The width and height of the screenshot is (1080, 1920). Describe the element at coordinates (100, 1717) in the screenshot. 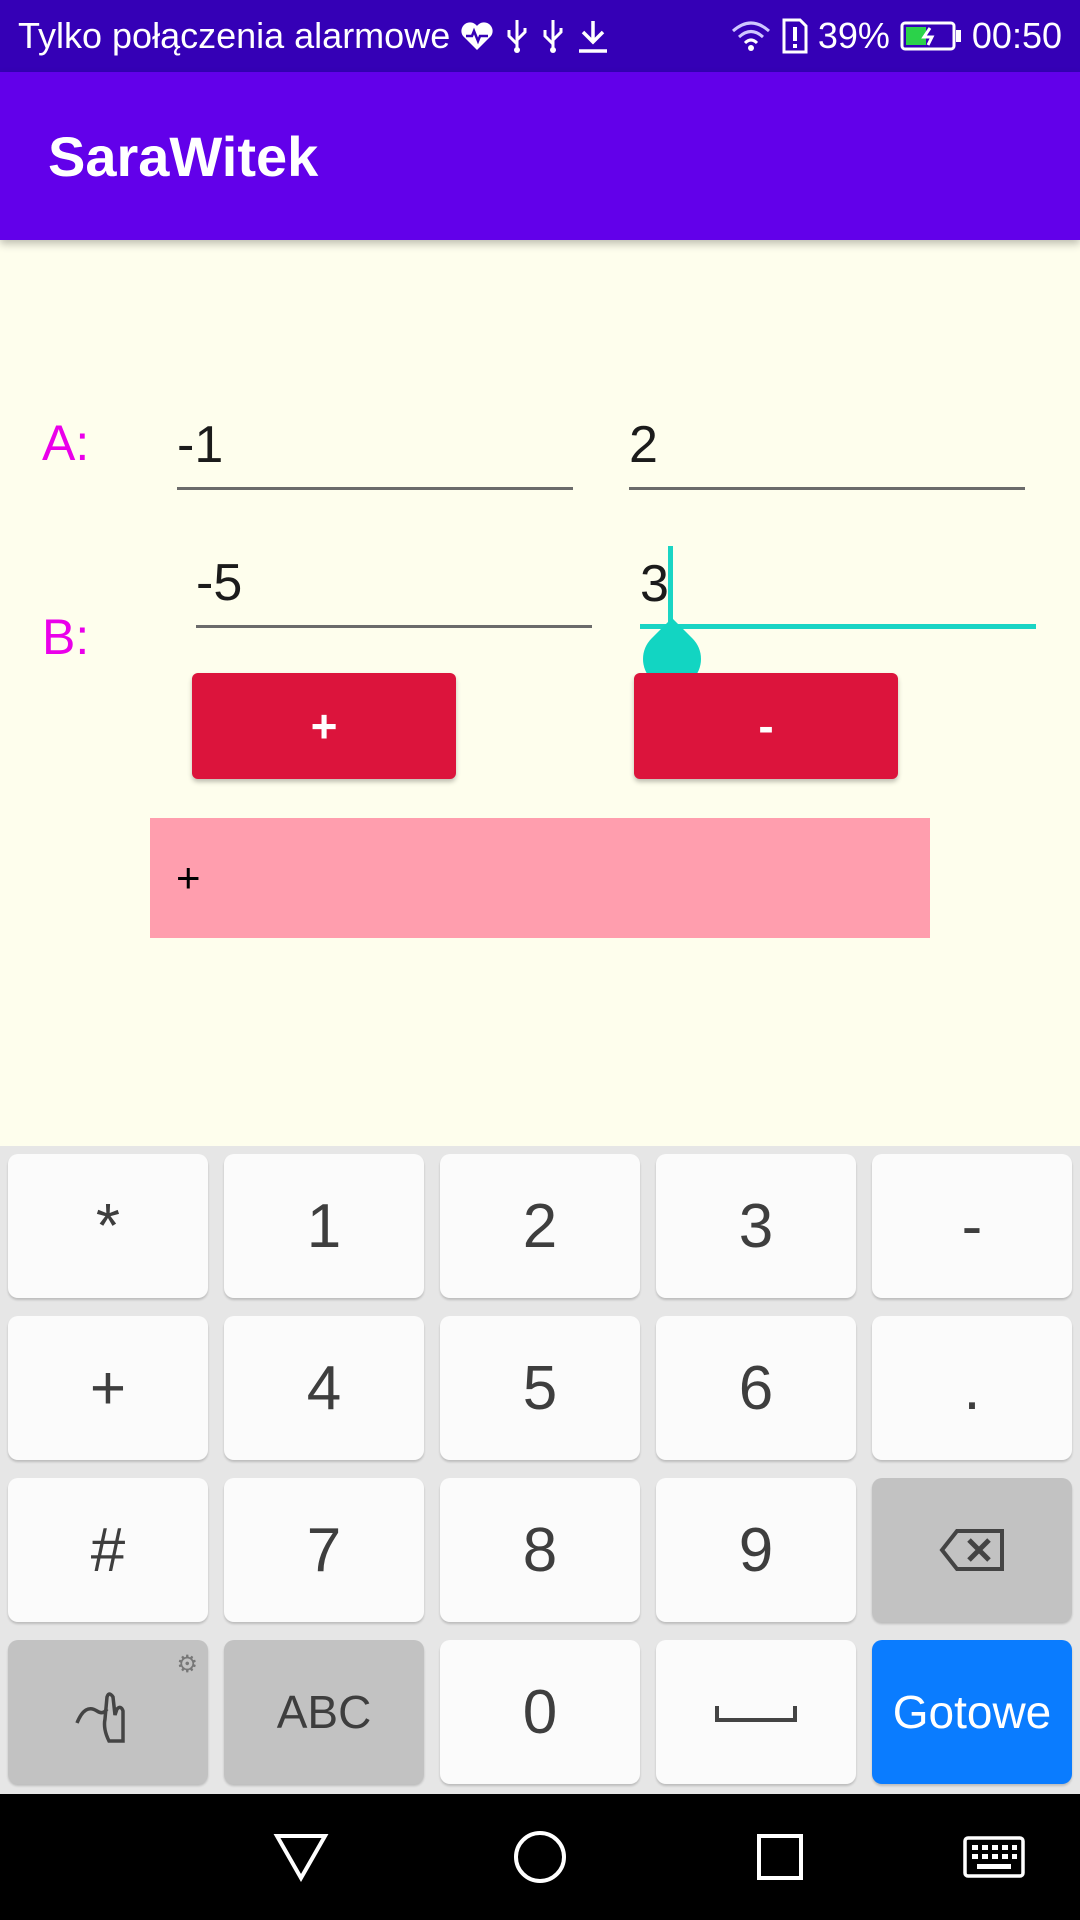

I see `handwriting-icon` at that location.